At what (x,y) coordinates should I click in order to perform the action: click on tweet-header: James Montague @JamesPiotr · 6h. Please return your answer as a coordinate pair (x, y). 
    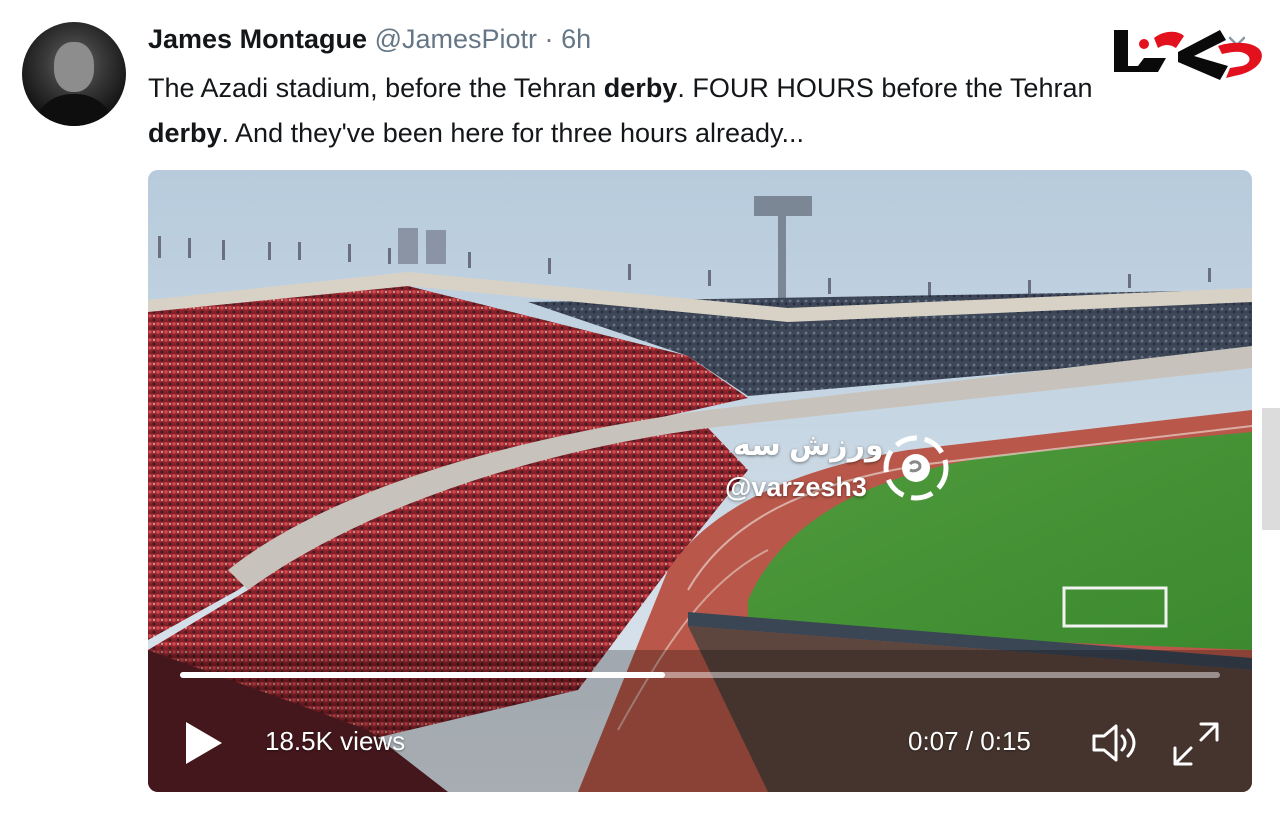
    Looking at the image, I should click on (369, 39).